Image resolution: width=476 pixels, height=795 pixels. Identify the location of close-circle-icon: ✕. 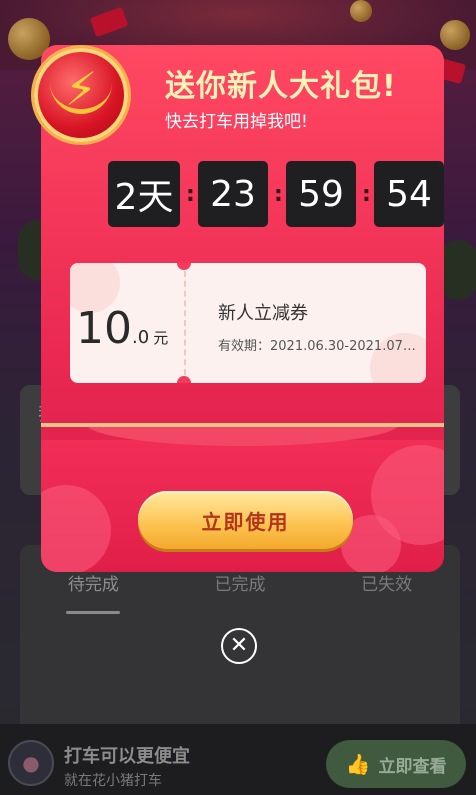
(239, 646).